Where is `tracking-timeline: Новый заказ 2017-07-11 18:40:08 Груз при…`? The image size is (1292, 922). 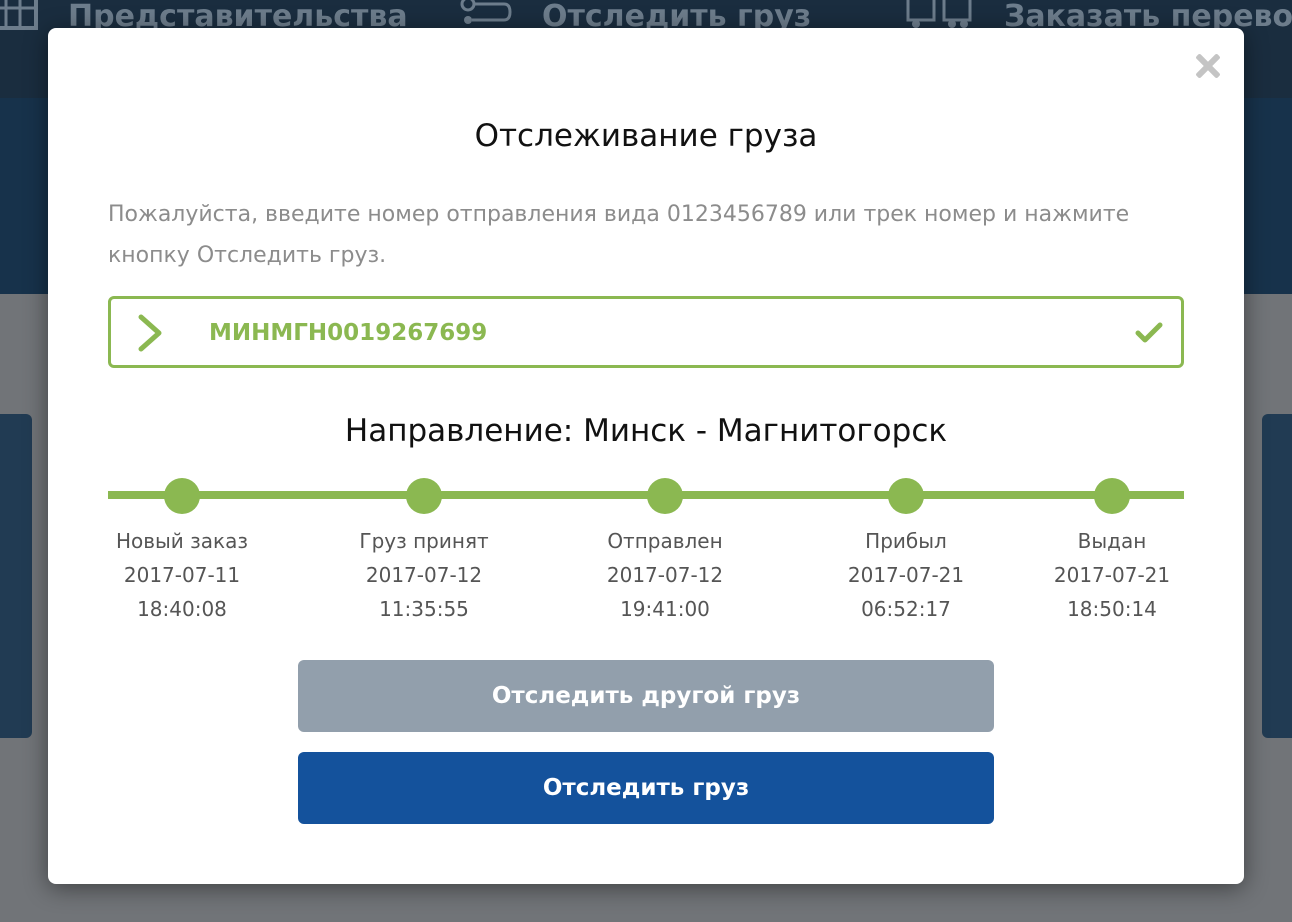
tracking-timeline: Новый заказ 2017-07-11 18:40:08 Груз при… is located at coordinates (646, 554).